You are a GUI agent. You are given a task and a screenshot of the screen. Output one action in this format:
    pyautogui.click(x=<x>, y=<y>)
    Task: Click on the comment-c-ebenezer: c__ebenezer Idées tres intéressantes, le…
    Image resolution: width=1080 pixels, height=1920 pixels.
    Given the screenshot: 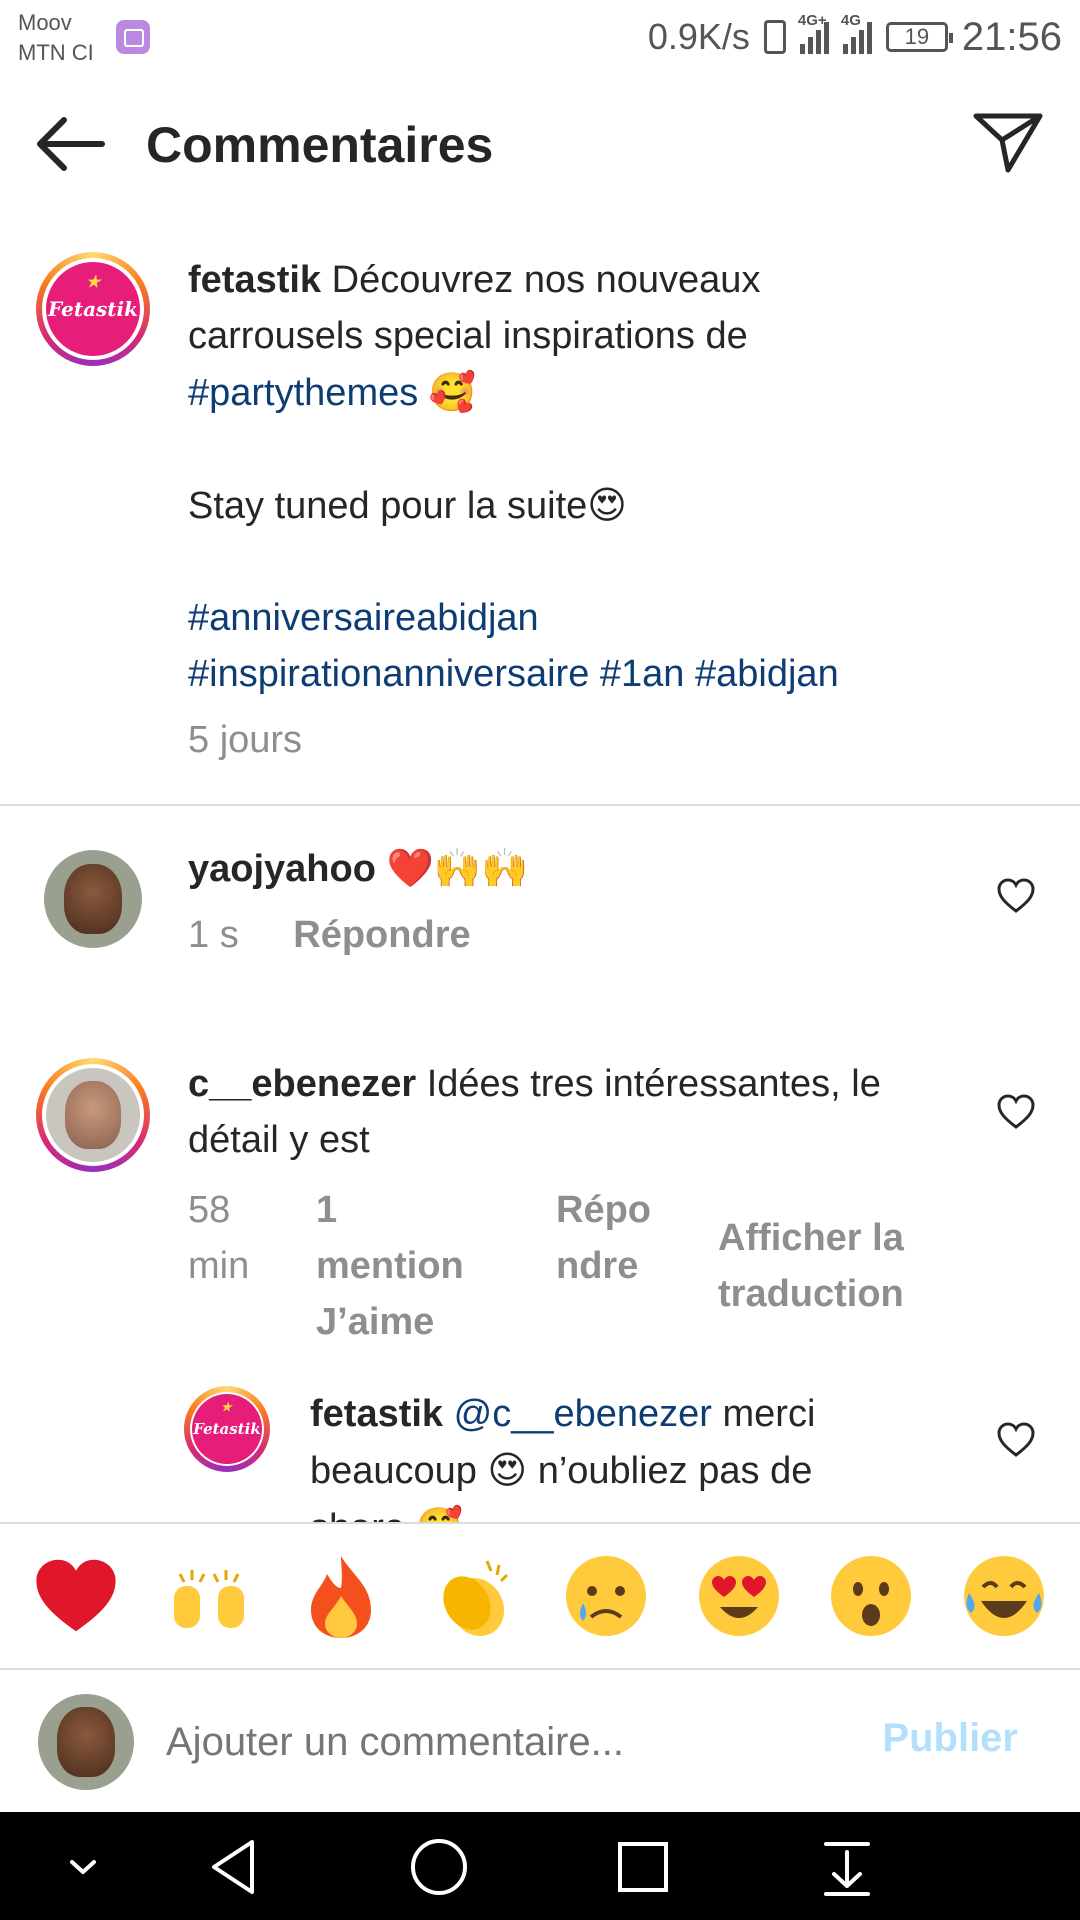 What is the action you would take?
    pyautogui.click(x=578, y=1112)
    